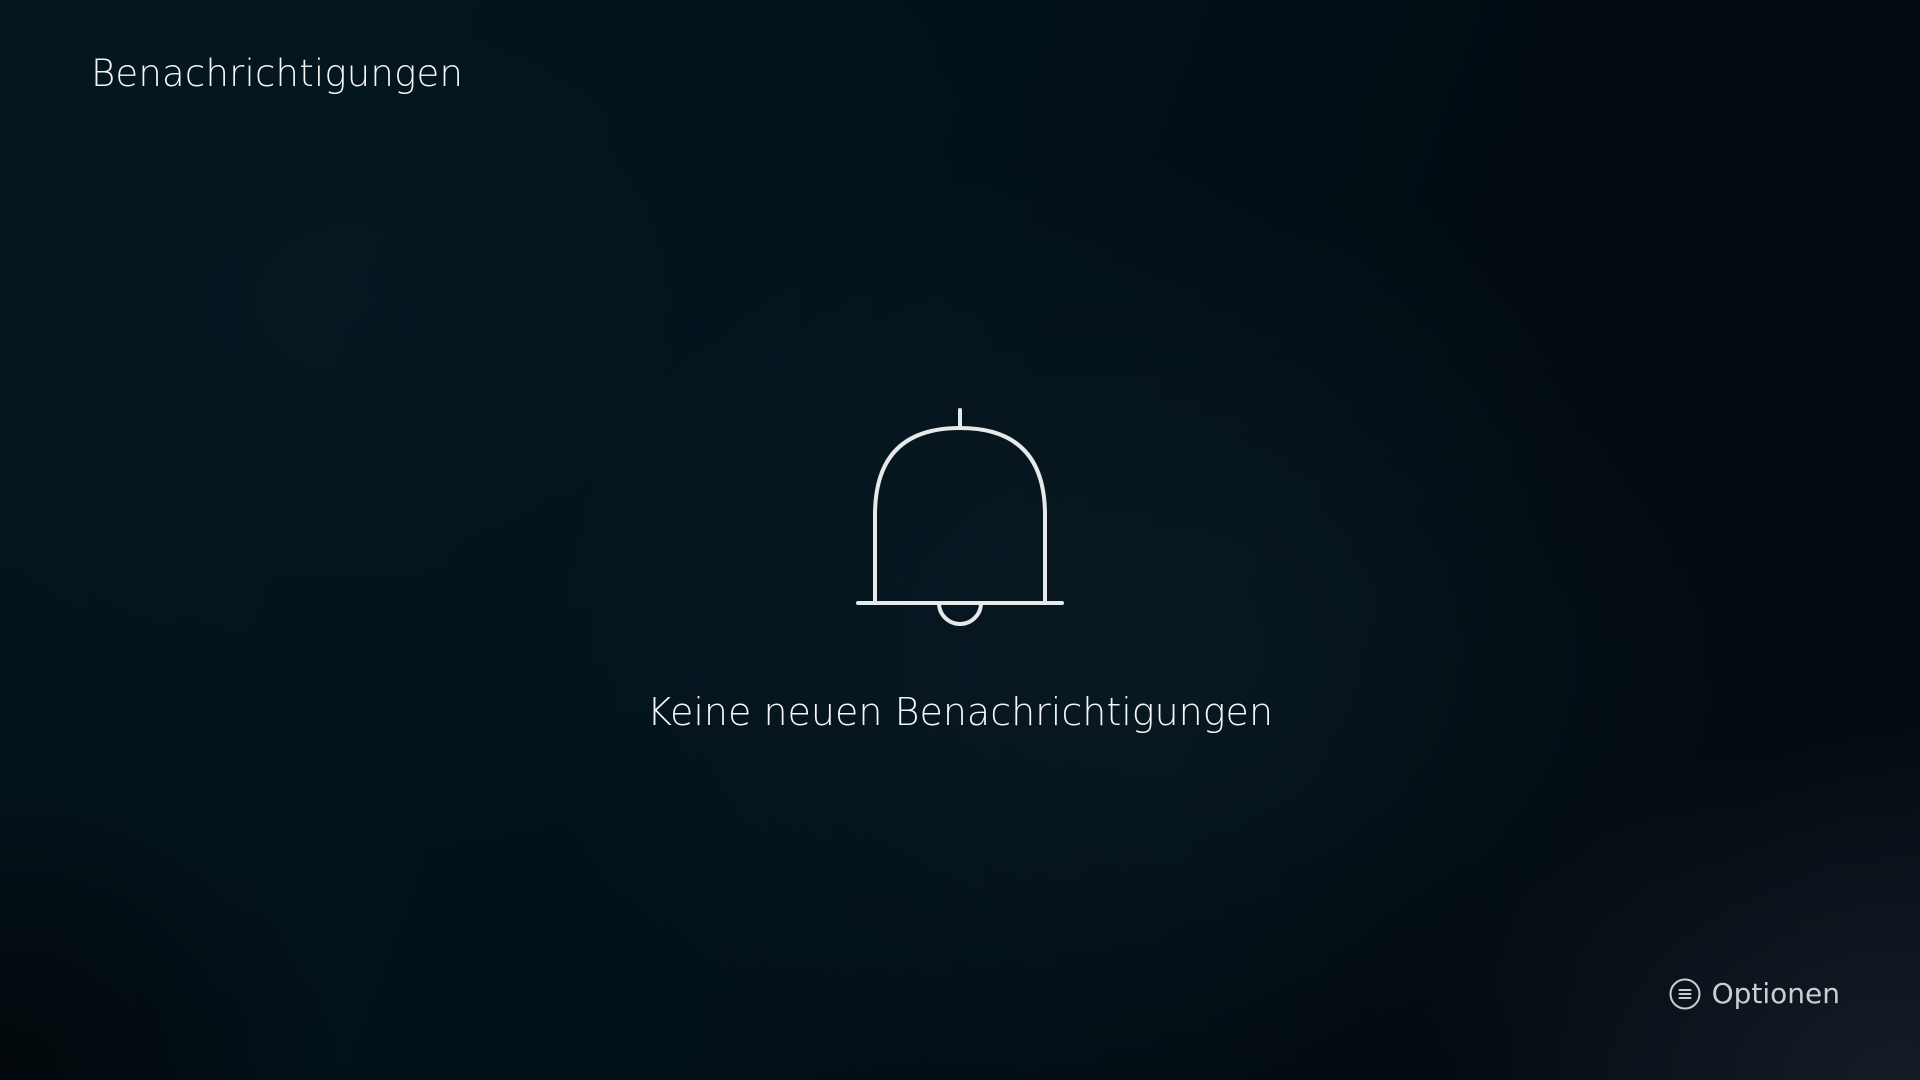  I want to click on options-button: Optionen, so click(1754, 993).